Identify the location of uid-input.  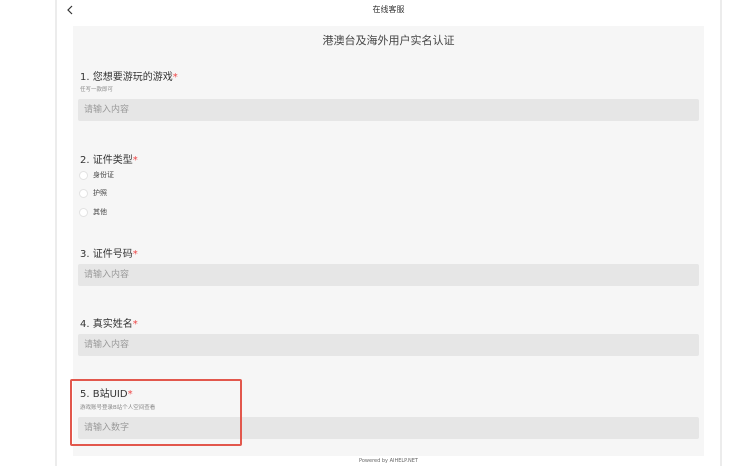
(388, 428).